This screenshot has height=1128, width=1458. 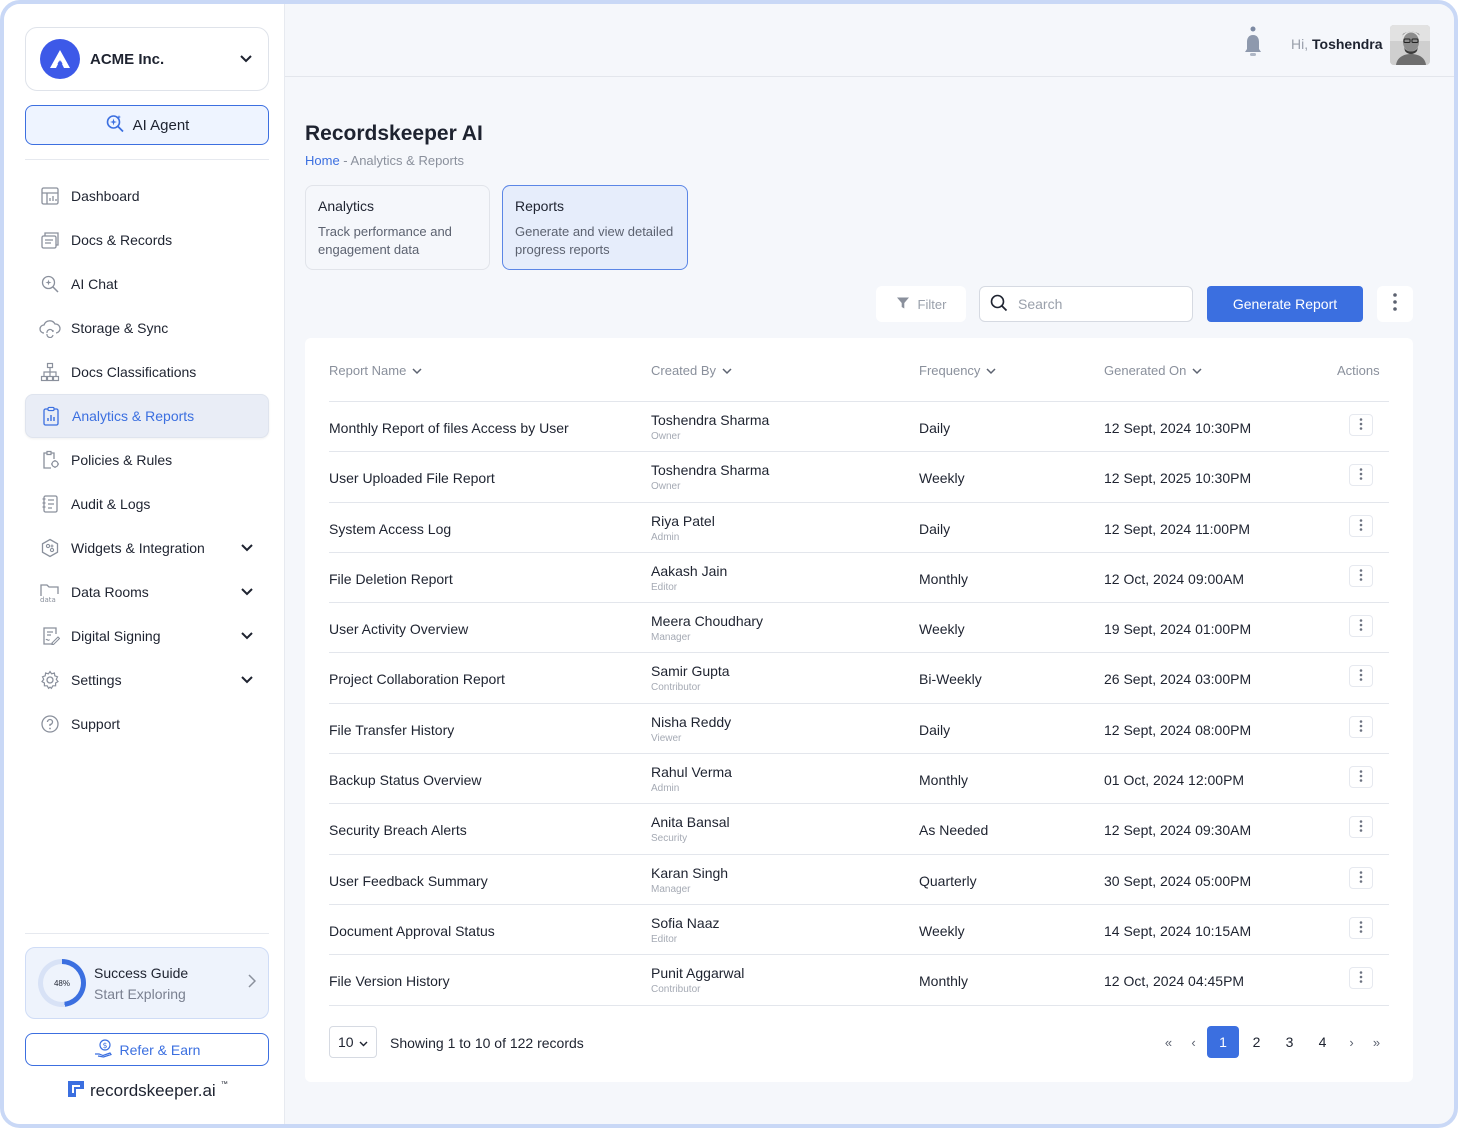 I want to click on generated-on-cell: 12 Oct, 2024 04:45PM, so click(x=1174, y=981).